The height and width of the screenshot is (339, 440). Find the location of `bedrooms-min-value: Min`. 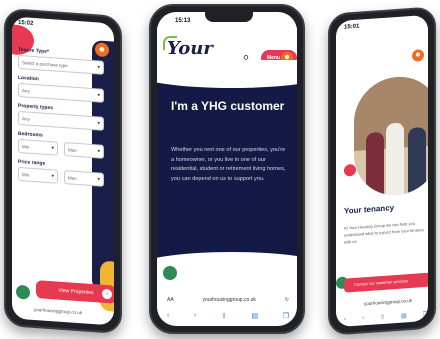

bedrooms-min-value: Min is located at coordinates (26, 147).